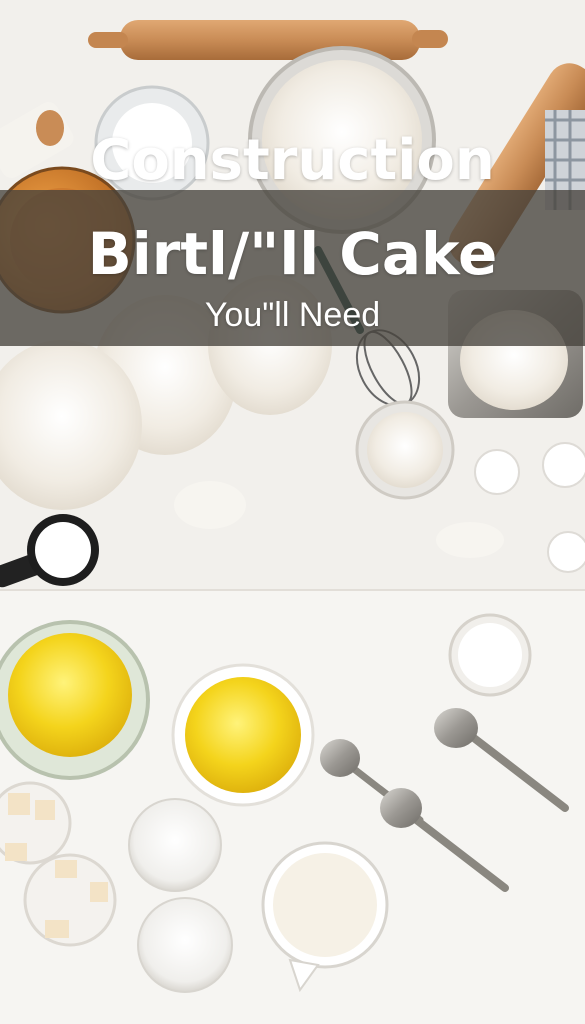 This screenshot has height=1024, width=585. What do you see at coordinates (75, 700) in the screenshot?
I see `yolk-glass-bowl` at bounding box center [75, 700].